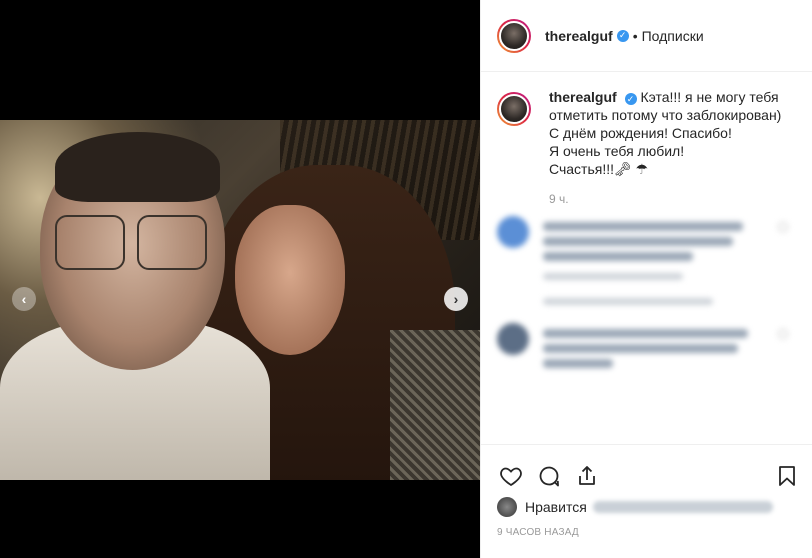  I want to click on liker-avatar, so click(507, 507).